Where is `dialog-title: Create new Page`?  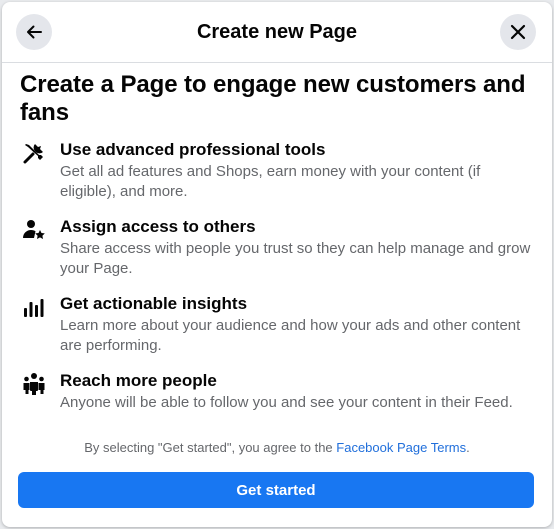
dialog-title: Create new Page is located at coordinates (277, 31).